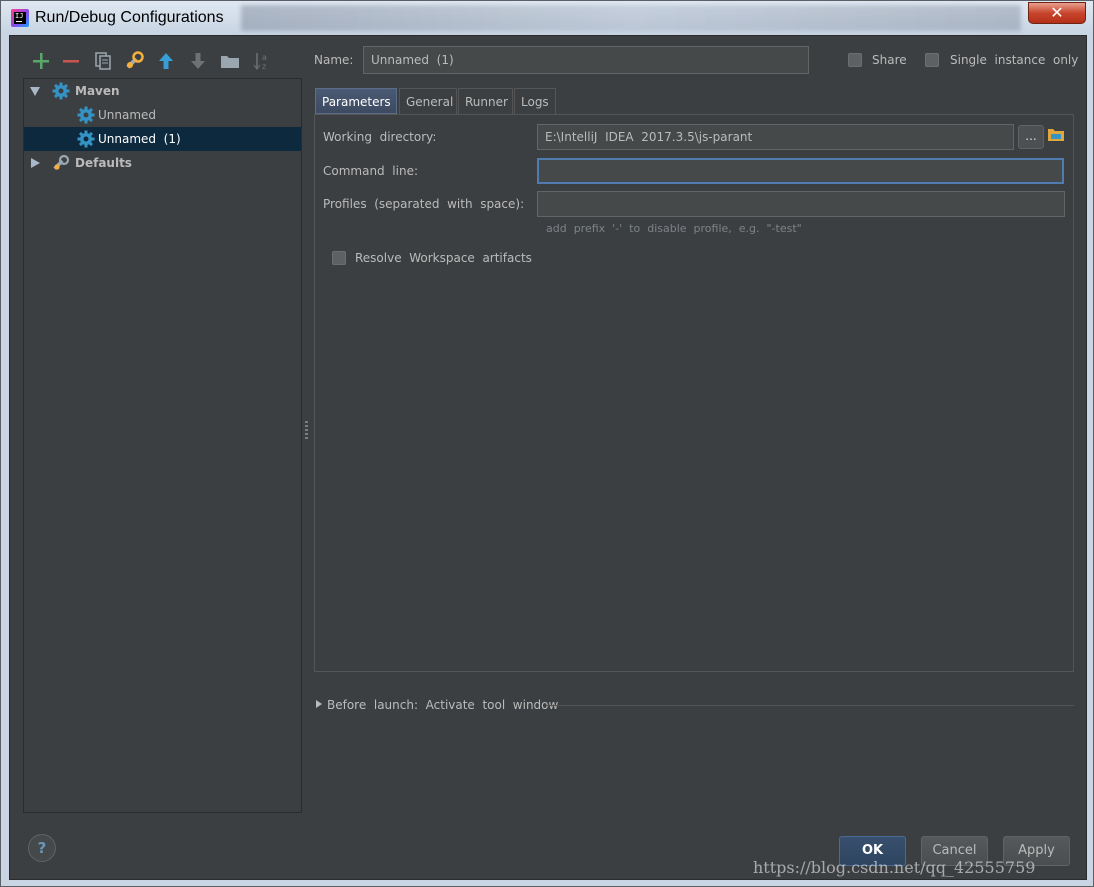 The image size is (1094, 887). What do you see at coordinates (42, 848) in the screenshot?
I see `help-button: ?` at bounding box center [42, 848].